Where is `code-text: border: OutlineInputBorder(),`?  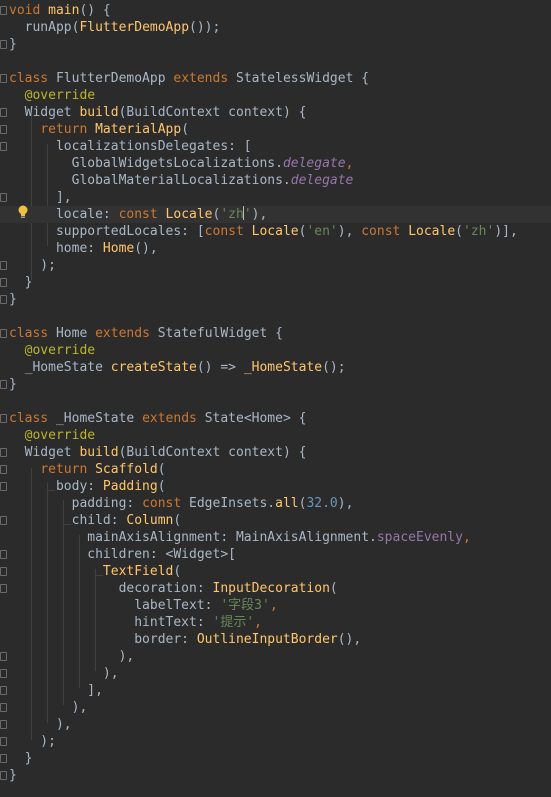
code-text: border: OutlineInputBorder(), is located at coordinates (185, 639).